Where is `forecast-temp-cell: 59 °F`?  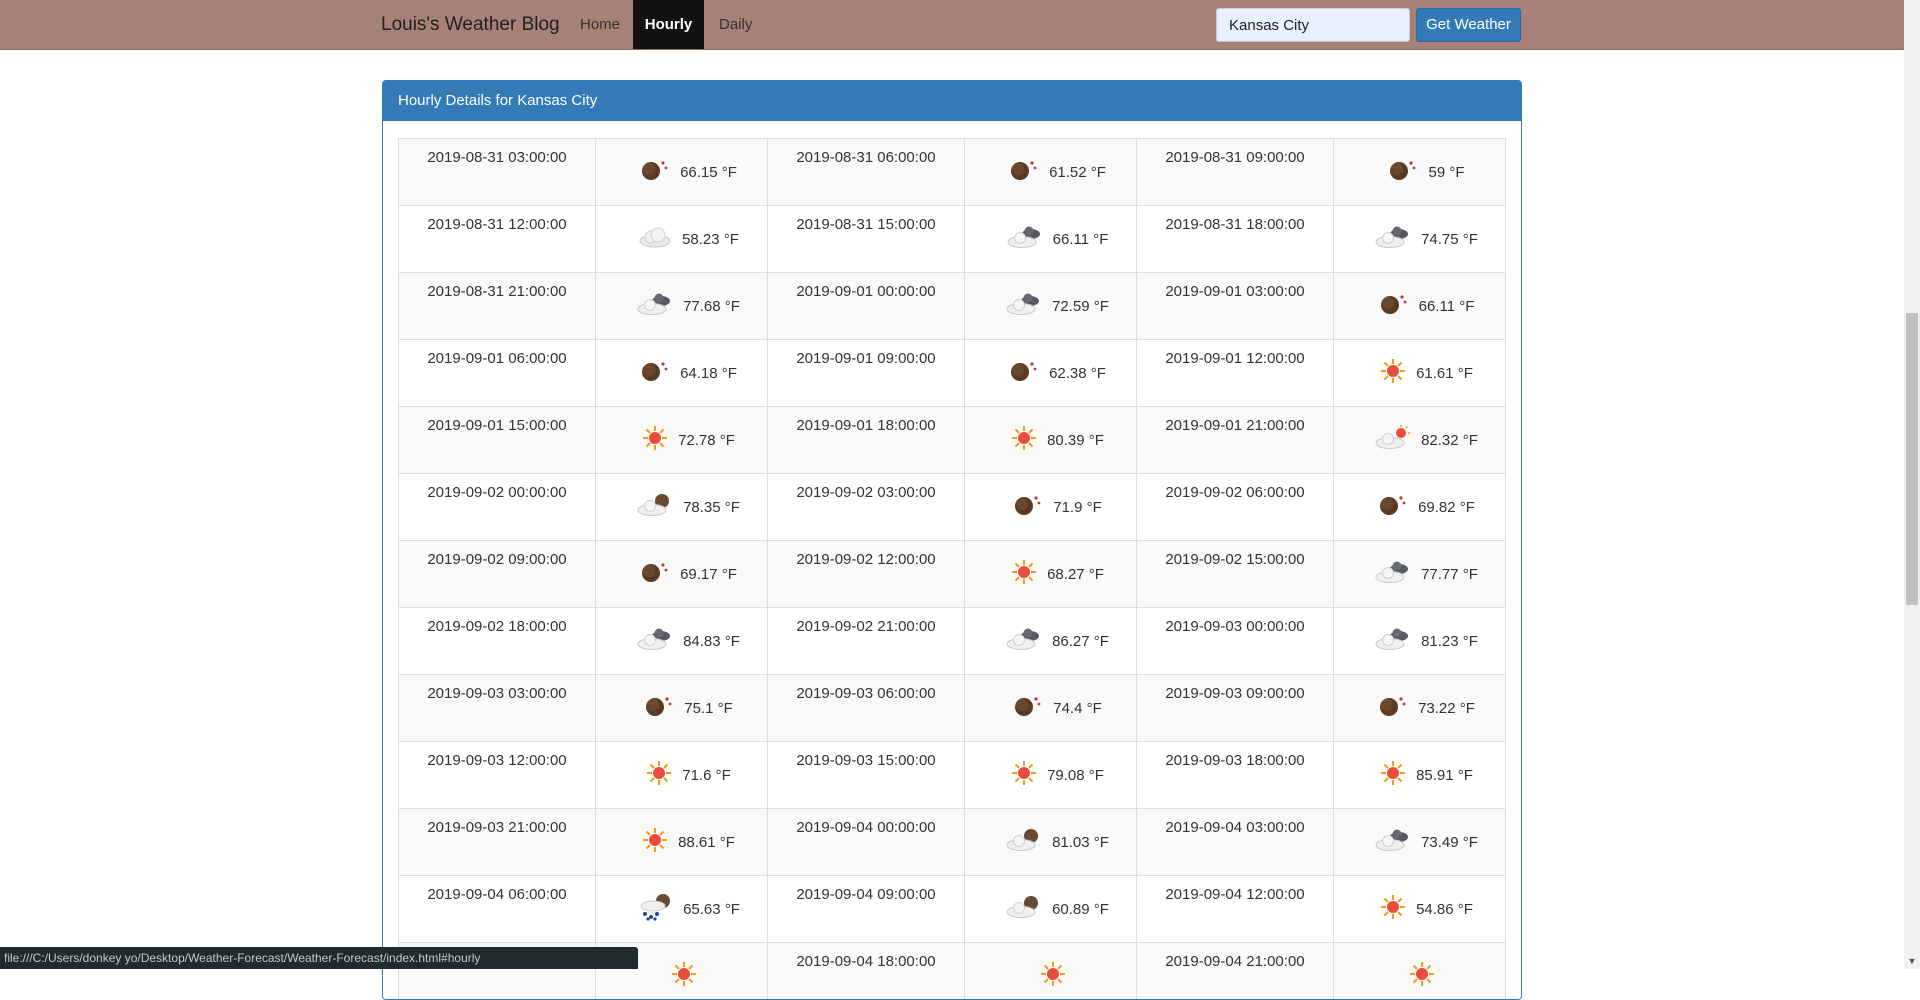
forecast-temp-cell: 59 °F is located at coordinates (1420, 172).